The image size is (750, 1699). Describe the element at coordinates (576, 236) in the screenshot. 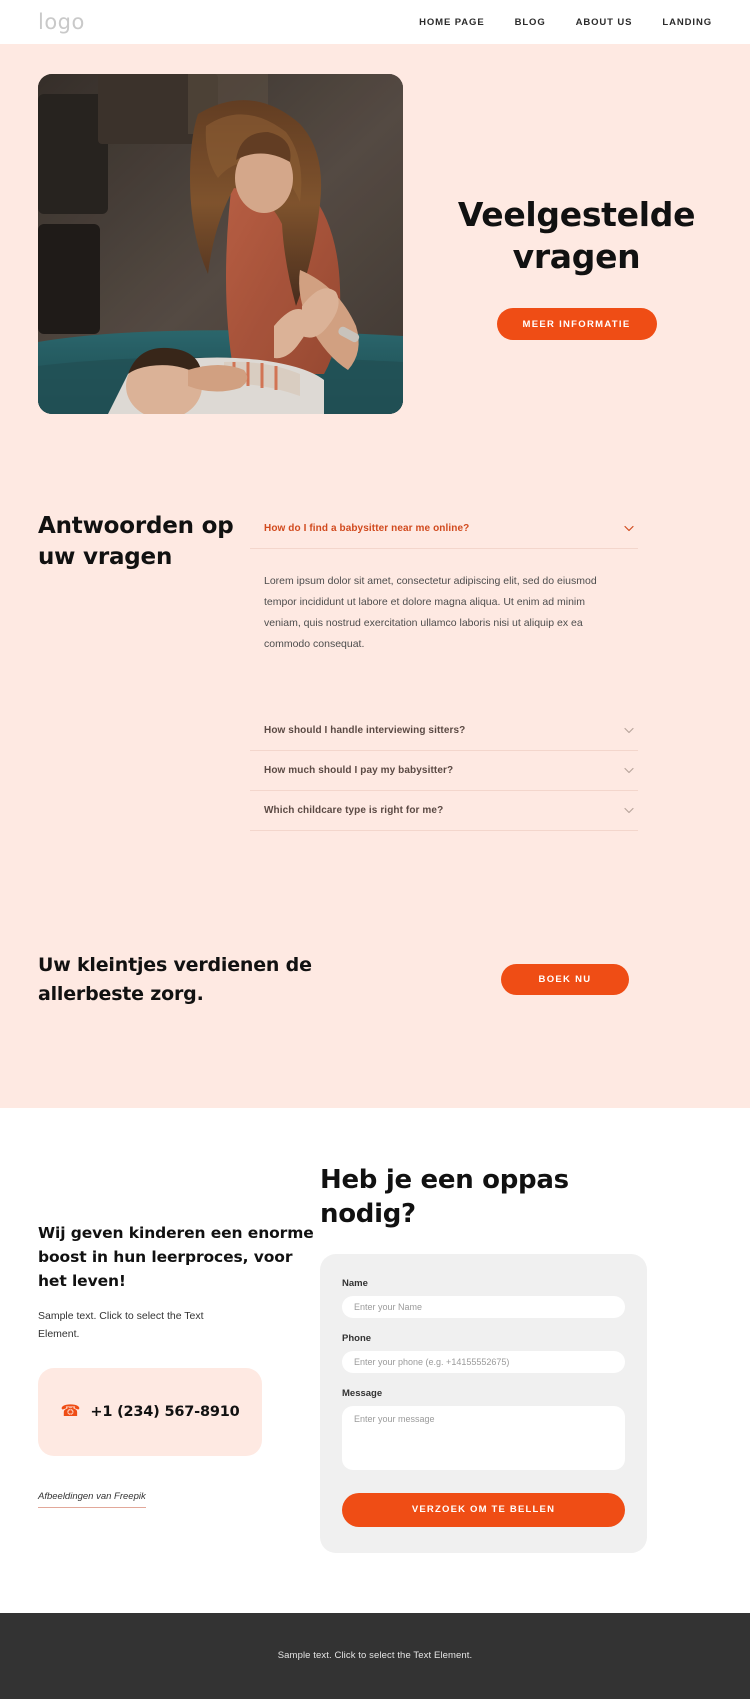

I see `hero-title: Veelgestelde vragen` at that location.